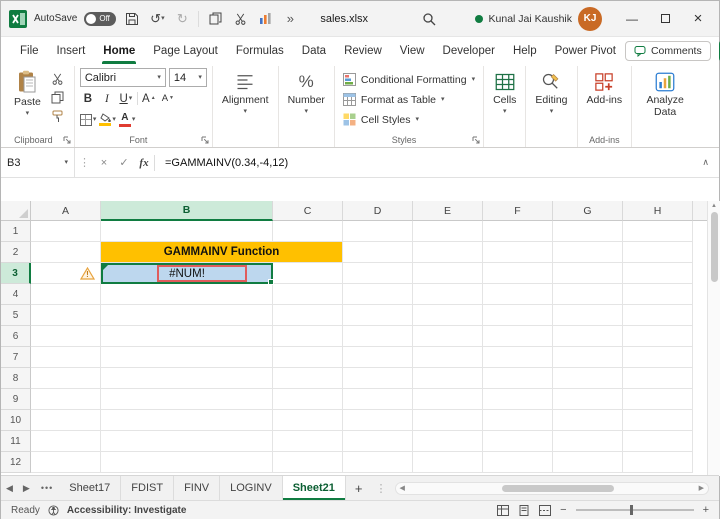 The image size is (720, 519). I want to click on sheet-tab-options: ⋮, so click(381, 488).